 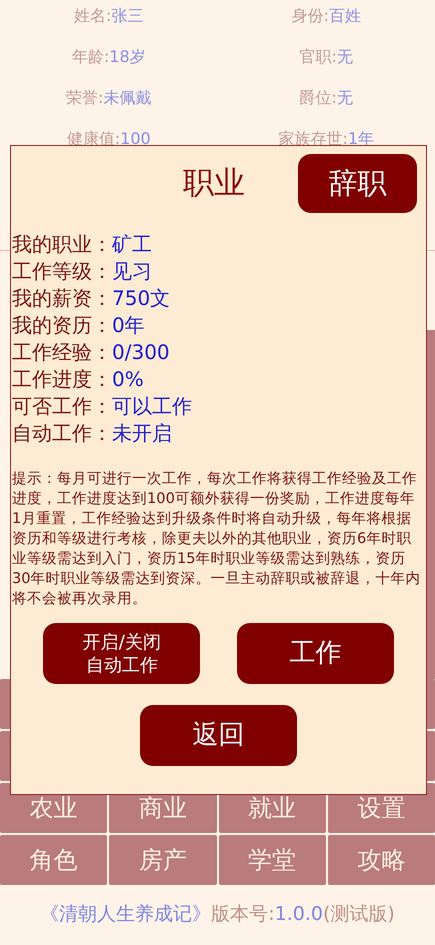 I want to click on back-button: 返回, so click(x=218, y=735).